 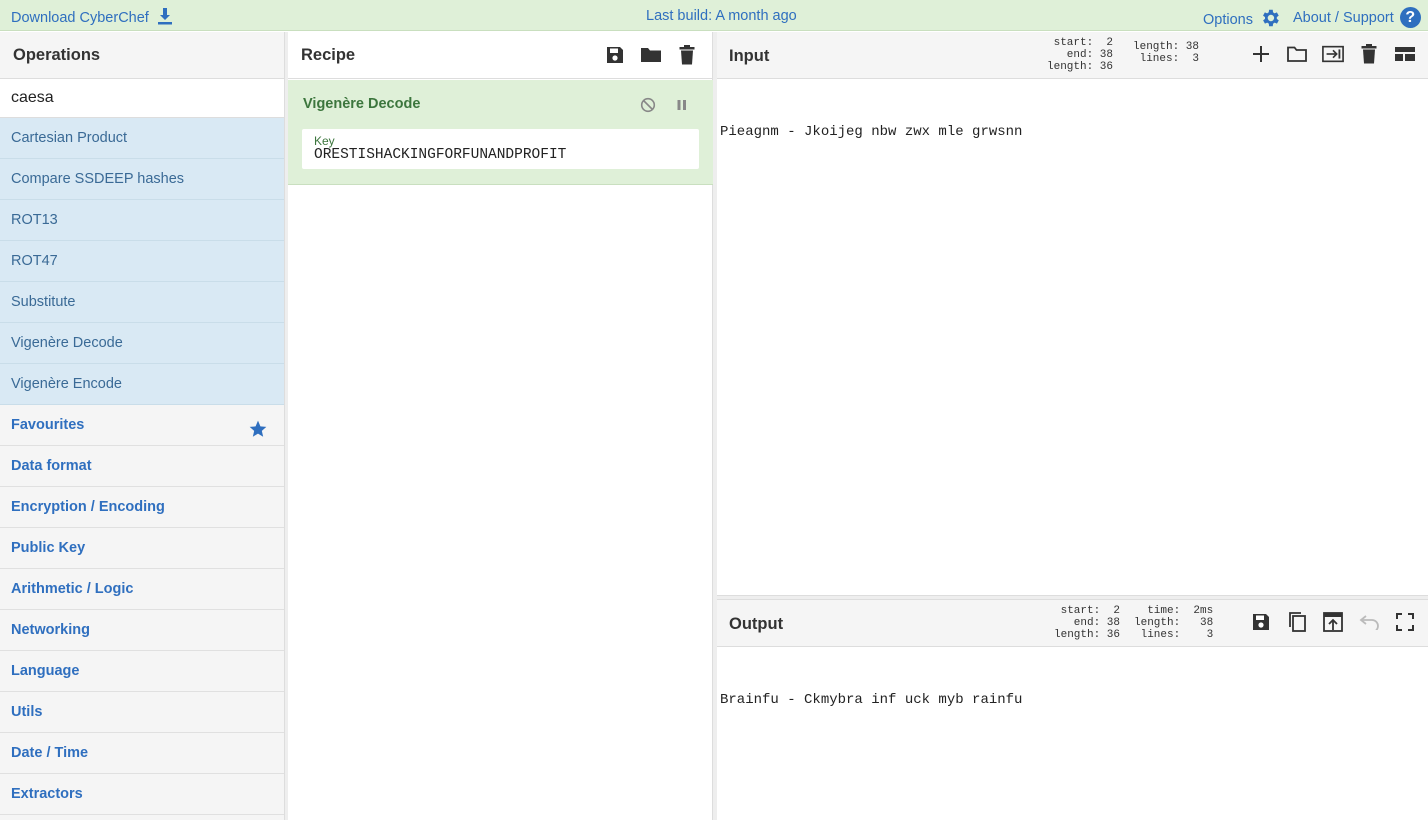 I want to click on key-field: Key ORESTISHACKINGFORFUNANDPROFIT, so click(x=500, y=149).